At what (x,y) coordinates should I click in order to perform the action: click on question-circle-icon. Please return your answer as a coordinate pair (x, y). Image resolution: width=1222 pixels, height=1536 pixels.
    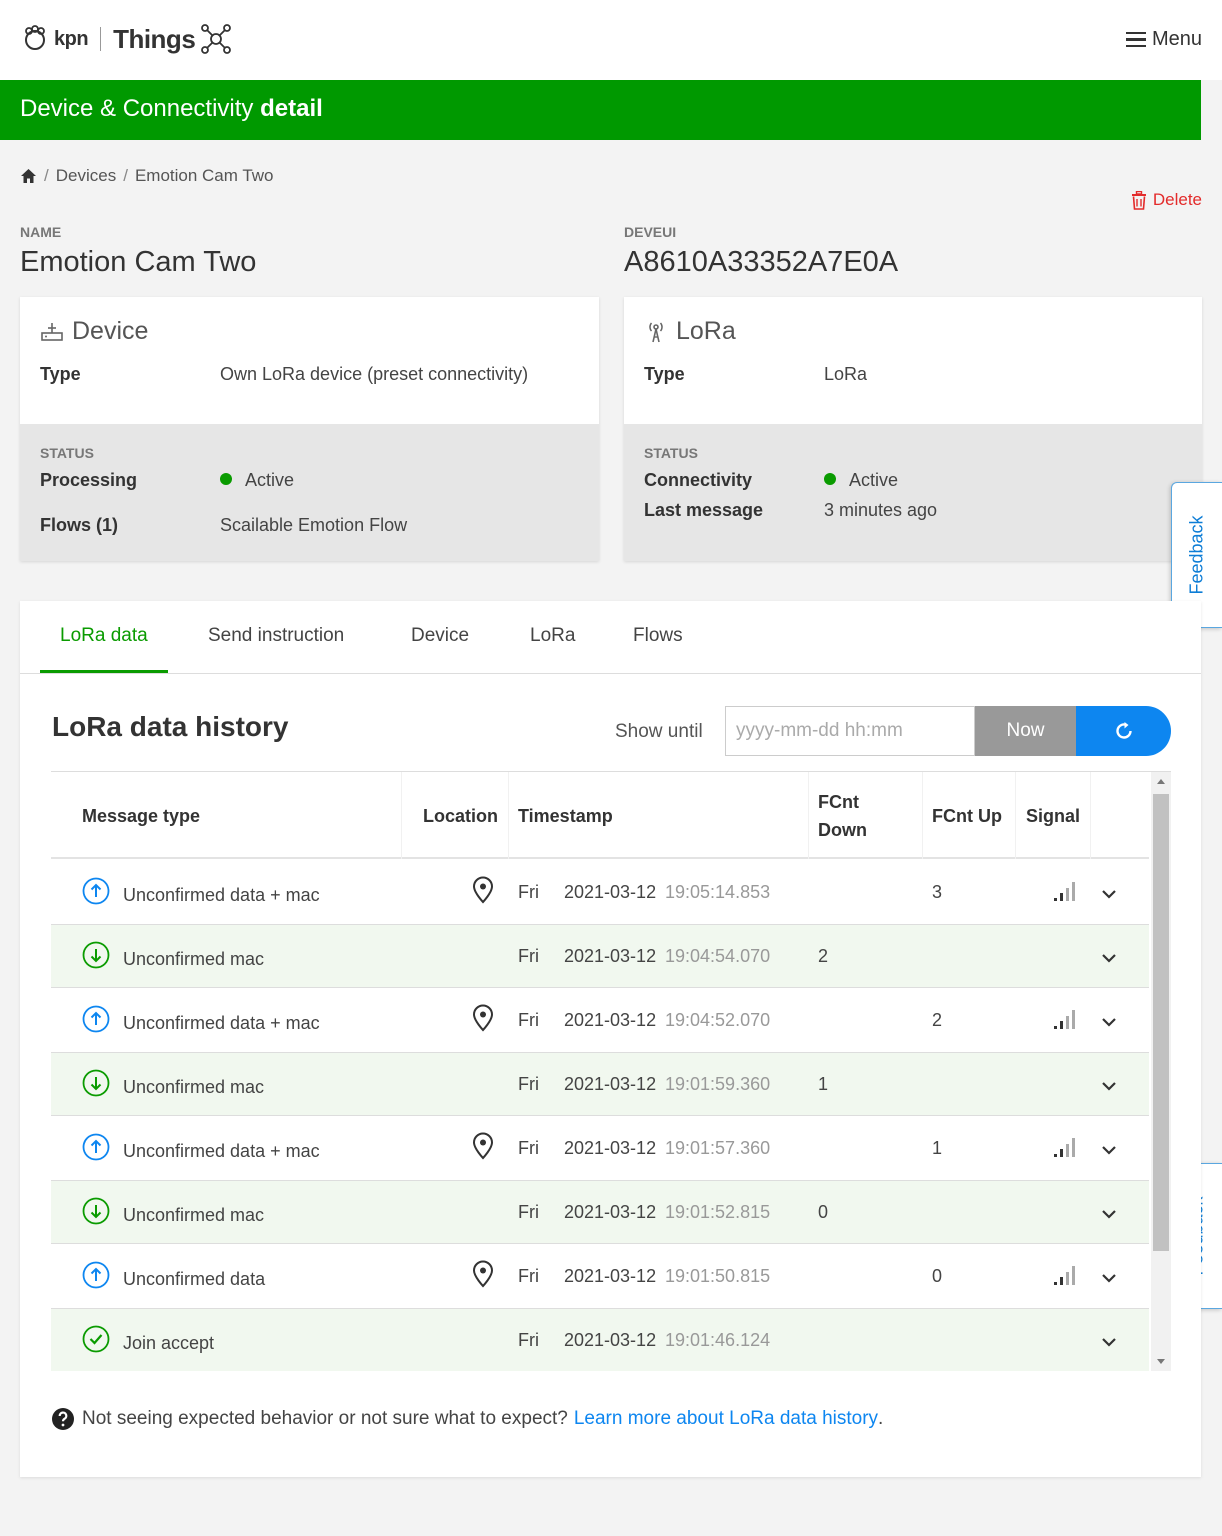
    Looking at the image, I should click on (63, 1419).